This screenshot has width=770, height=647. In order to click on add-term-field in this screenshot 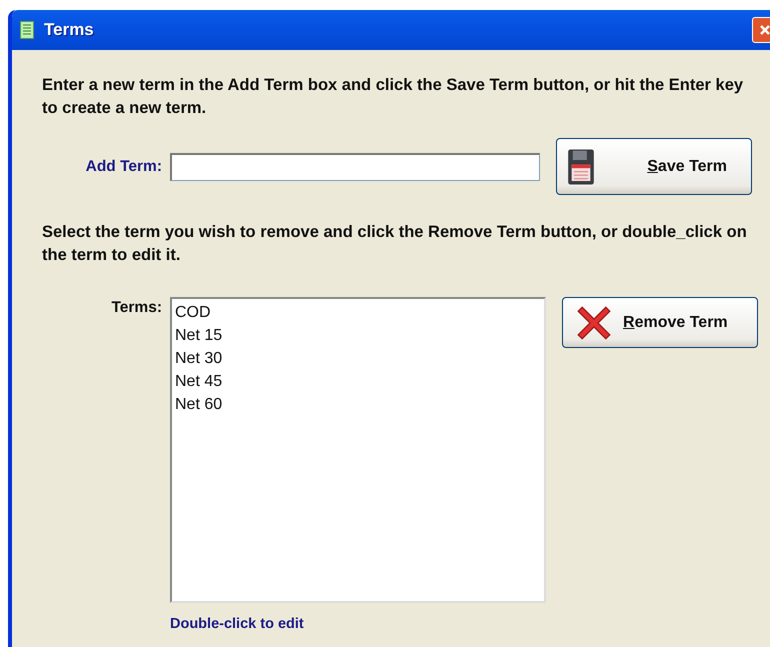, I will do `click(355, 166)`.